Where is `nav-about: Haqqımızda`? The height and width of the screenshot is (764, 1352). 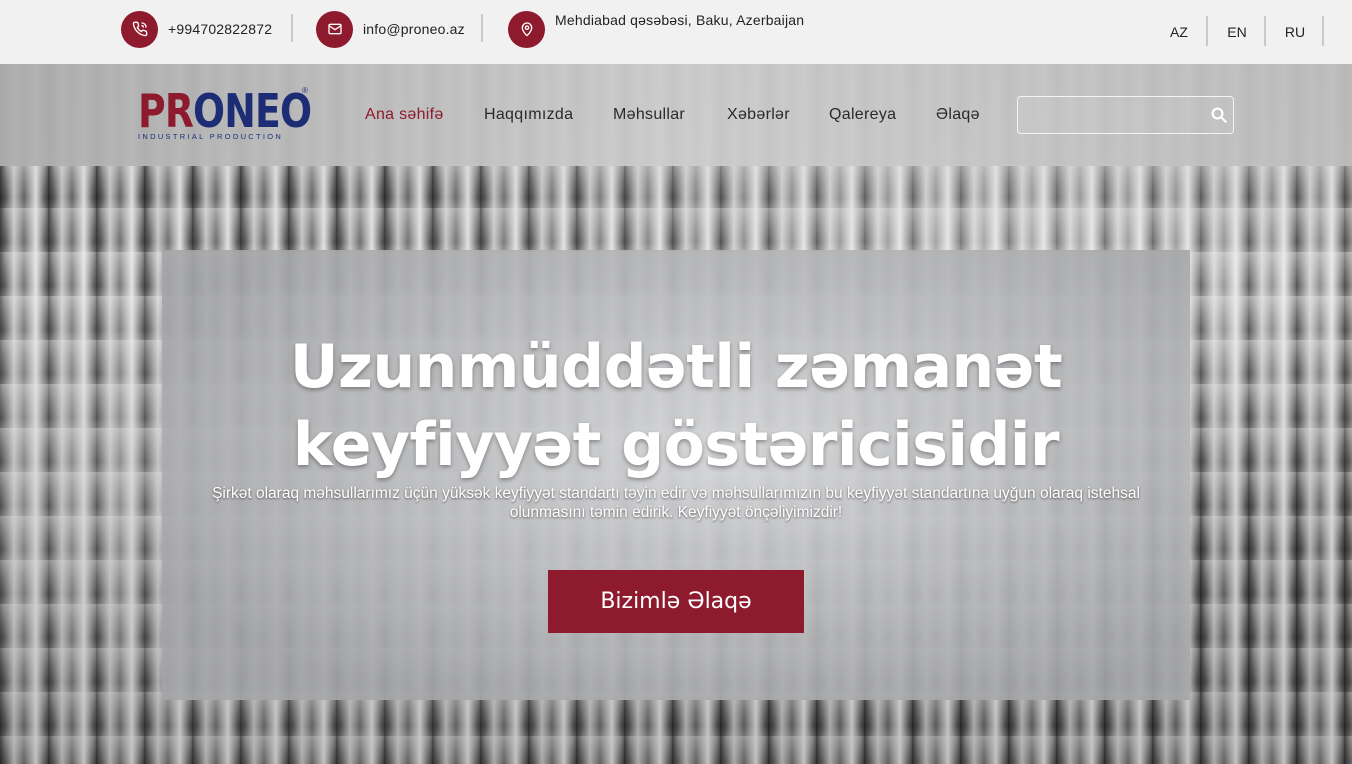
nav-about: Haqqımızda is located at coordinates (528, 115).